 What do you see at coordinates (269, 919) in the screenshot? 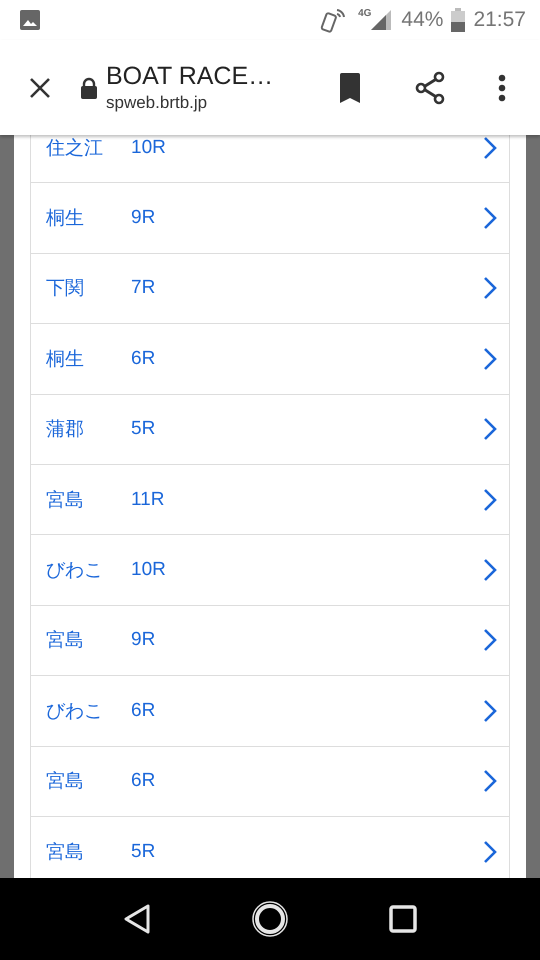
I see `home-icon` at bounding box center [269, 919].